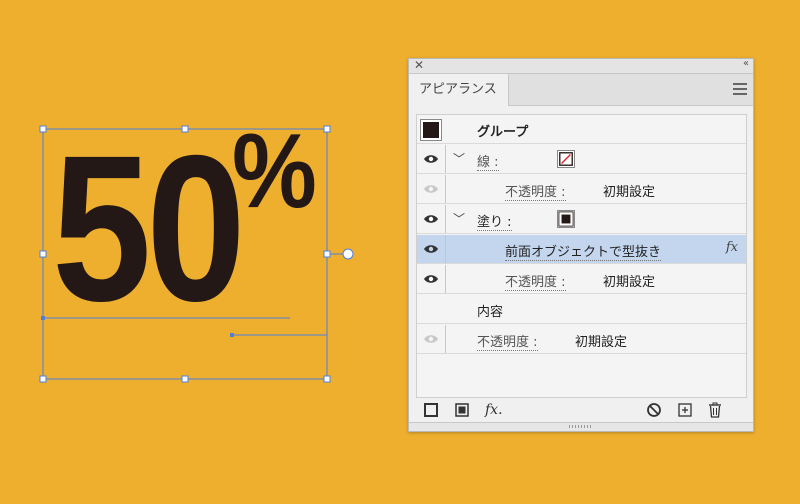 The image size is (800, 504). What do you see at coordinates (732, 247) in the screenshot?
I see `fx-icon: fx` at bounding box center [732, 247].